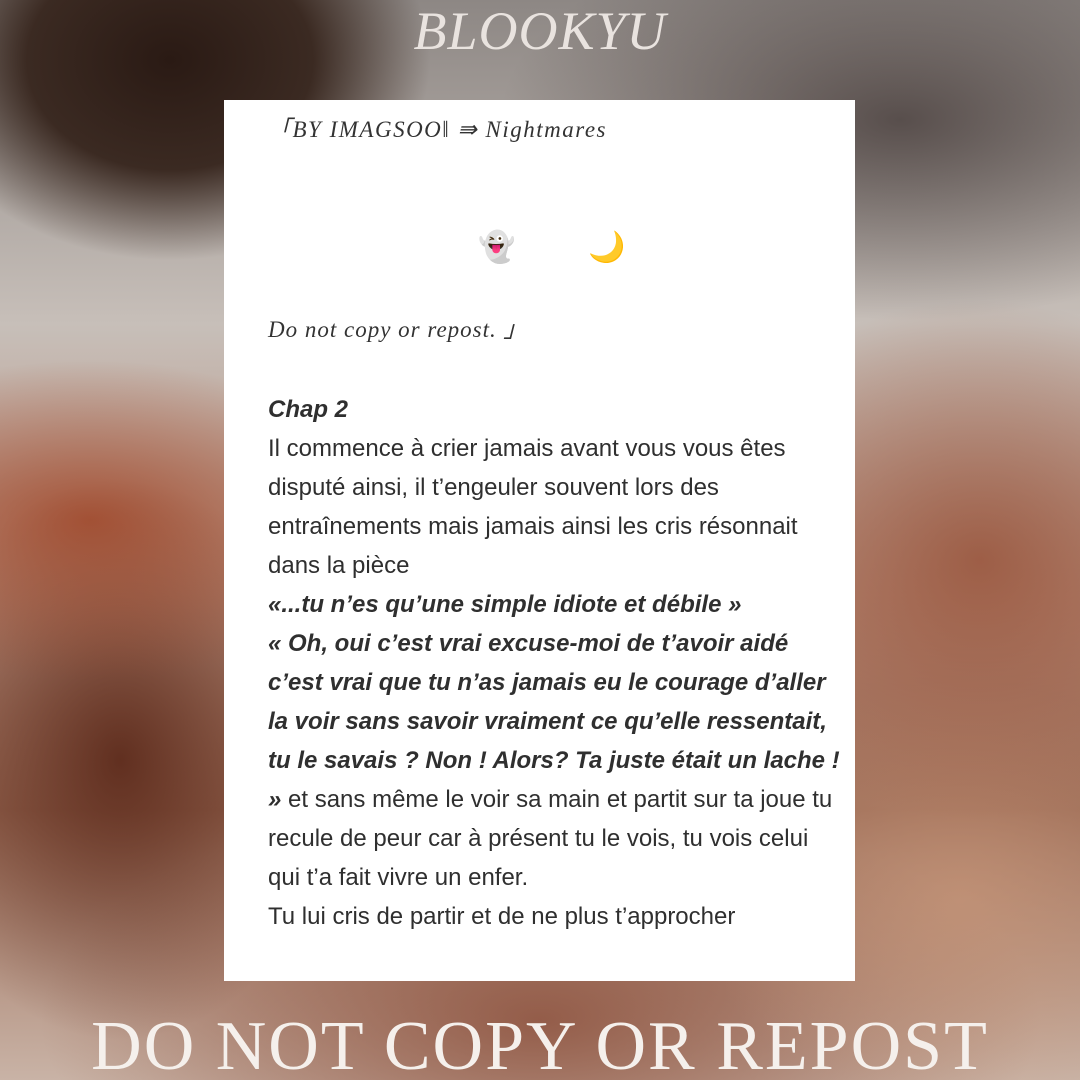 The width and height of the screenshot is (1080, 1080). Describe the element at coordinates (540, 1044) in the screenshot. I see `footer-watermark: DO NOT COPY OR REPOST` at that location.